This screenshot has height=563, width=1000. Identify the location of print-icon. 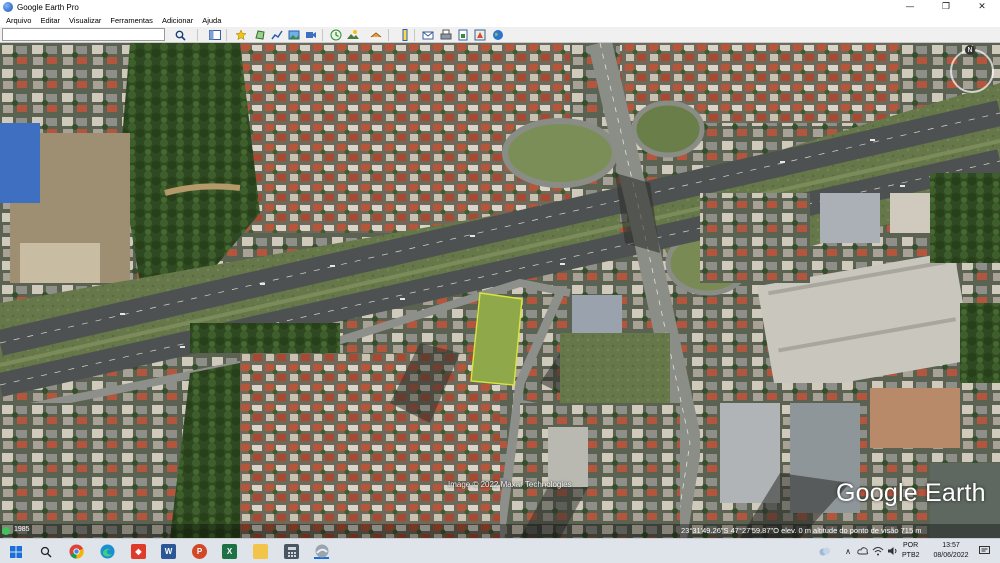
(445, 35).